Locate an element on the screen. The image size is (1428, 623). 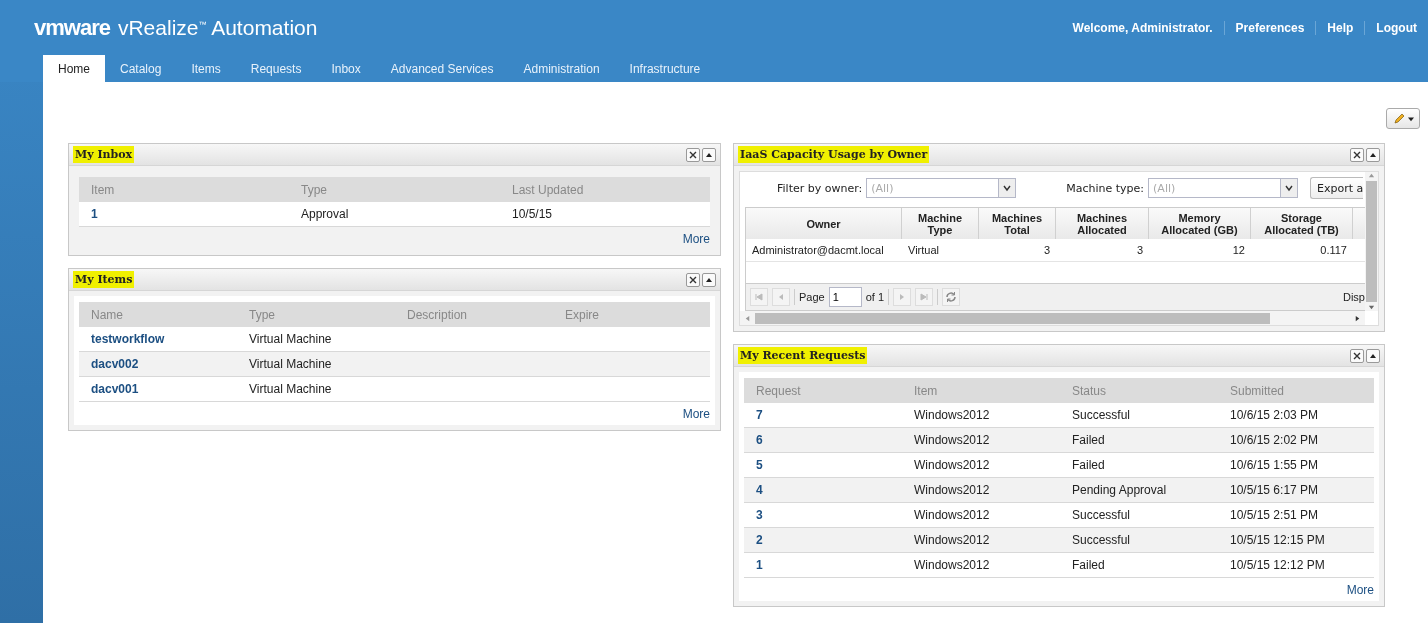
column-header: Storage Allocated (TB) is located at coordinates (1302, 223).